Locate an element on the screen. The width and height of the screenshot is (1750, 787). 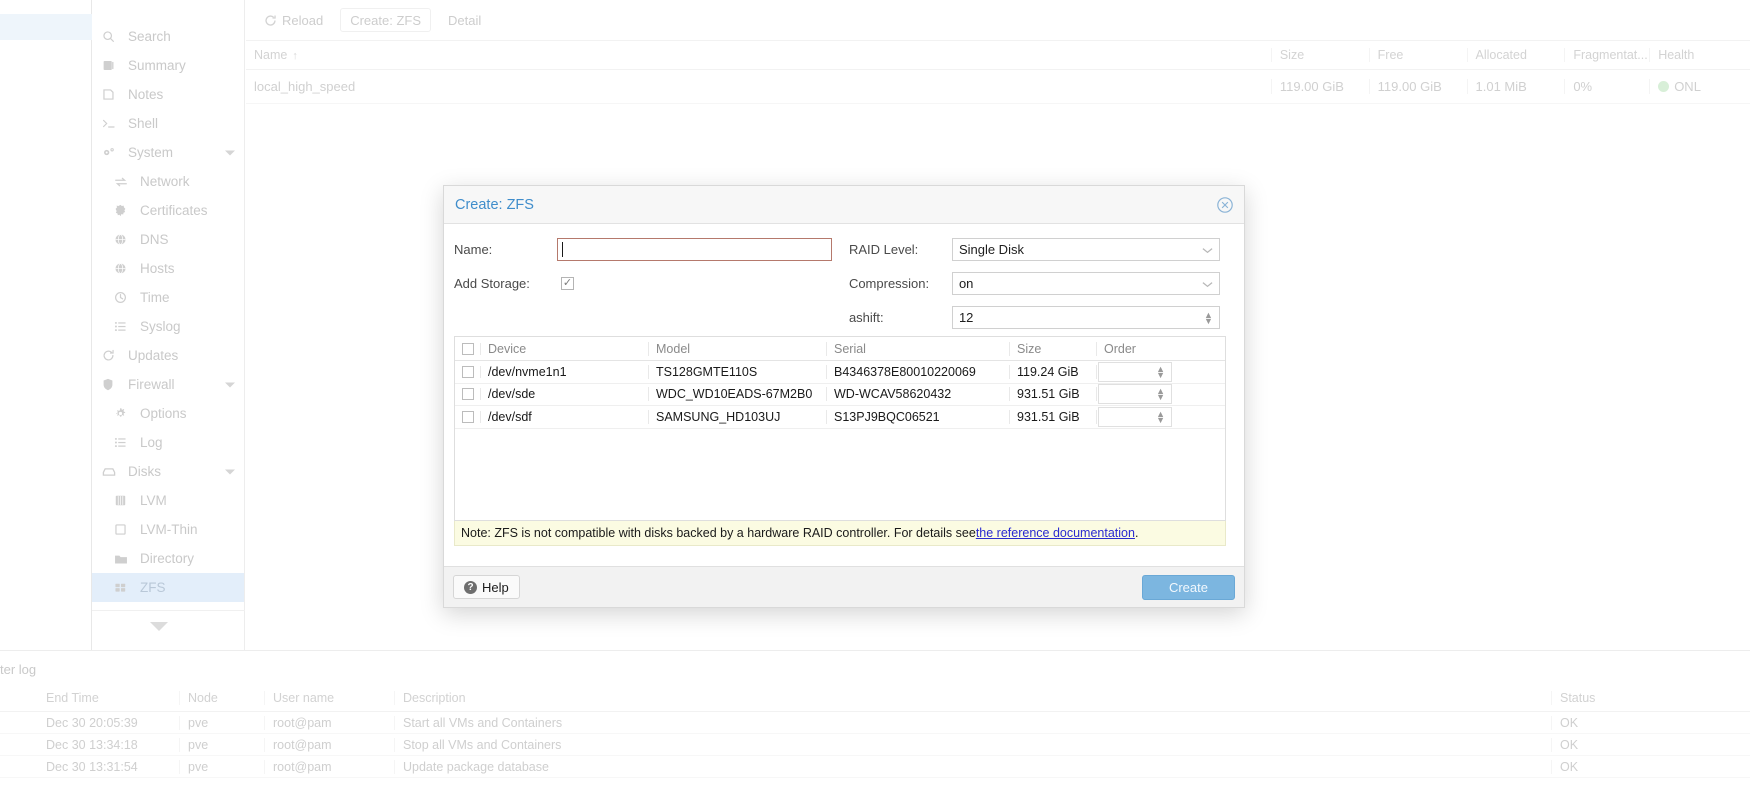
select-all-checkbox-cell is located at coordinates (468, 348).